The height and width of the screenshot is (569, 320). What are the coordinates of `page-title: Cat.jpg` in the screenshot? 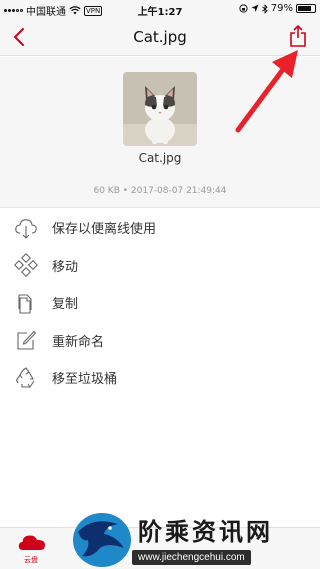 It's located at (160, 37).